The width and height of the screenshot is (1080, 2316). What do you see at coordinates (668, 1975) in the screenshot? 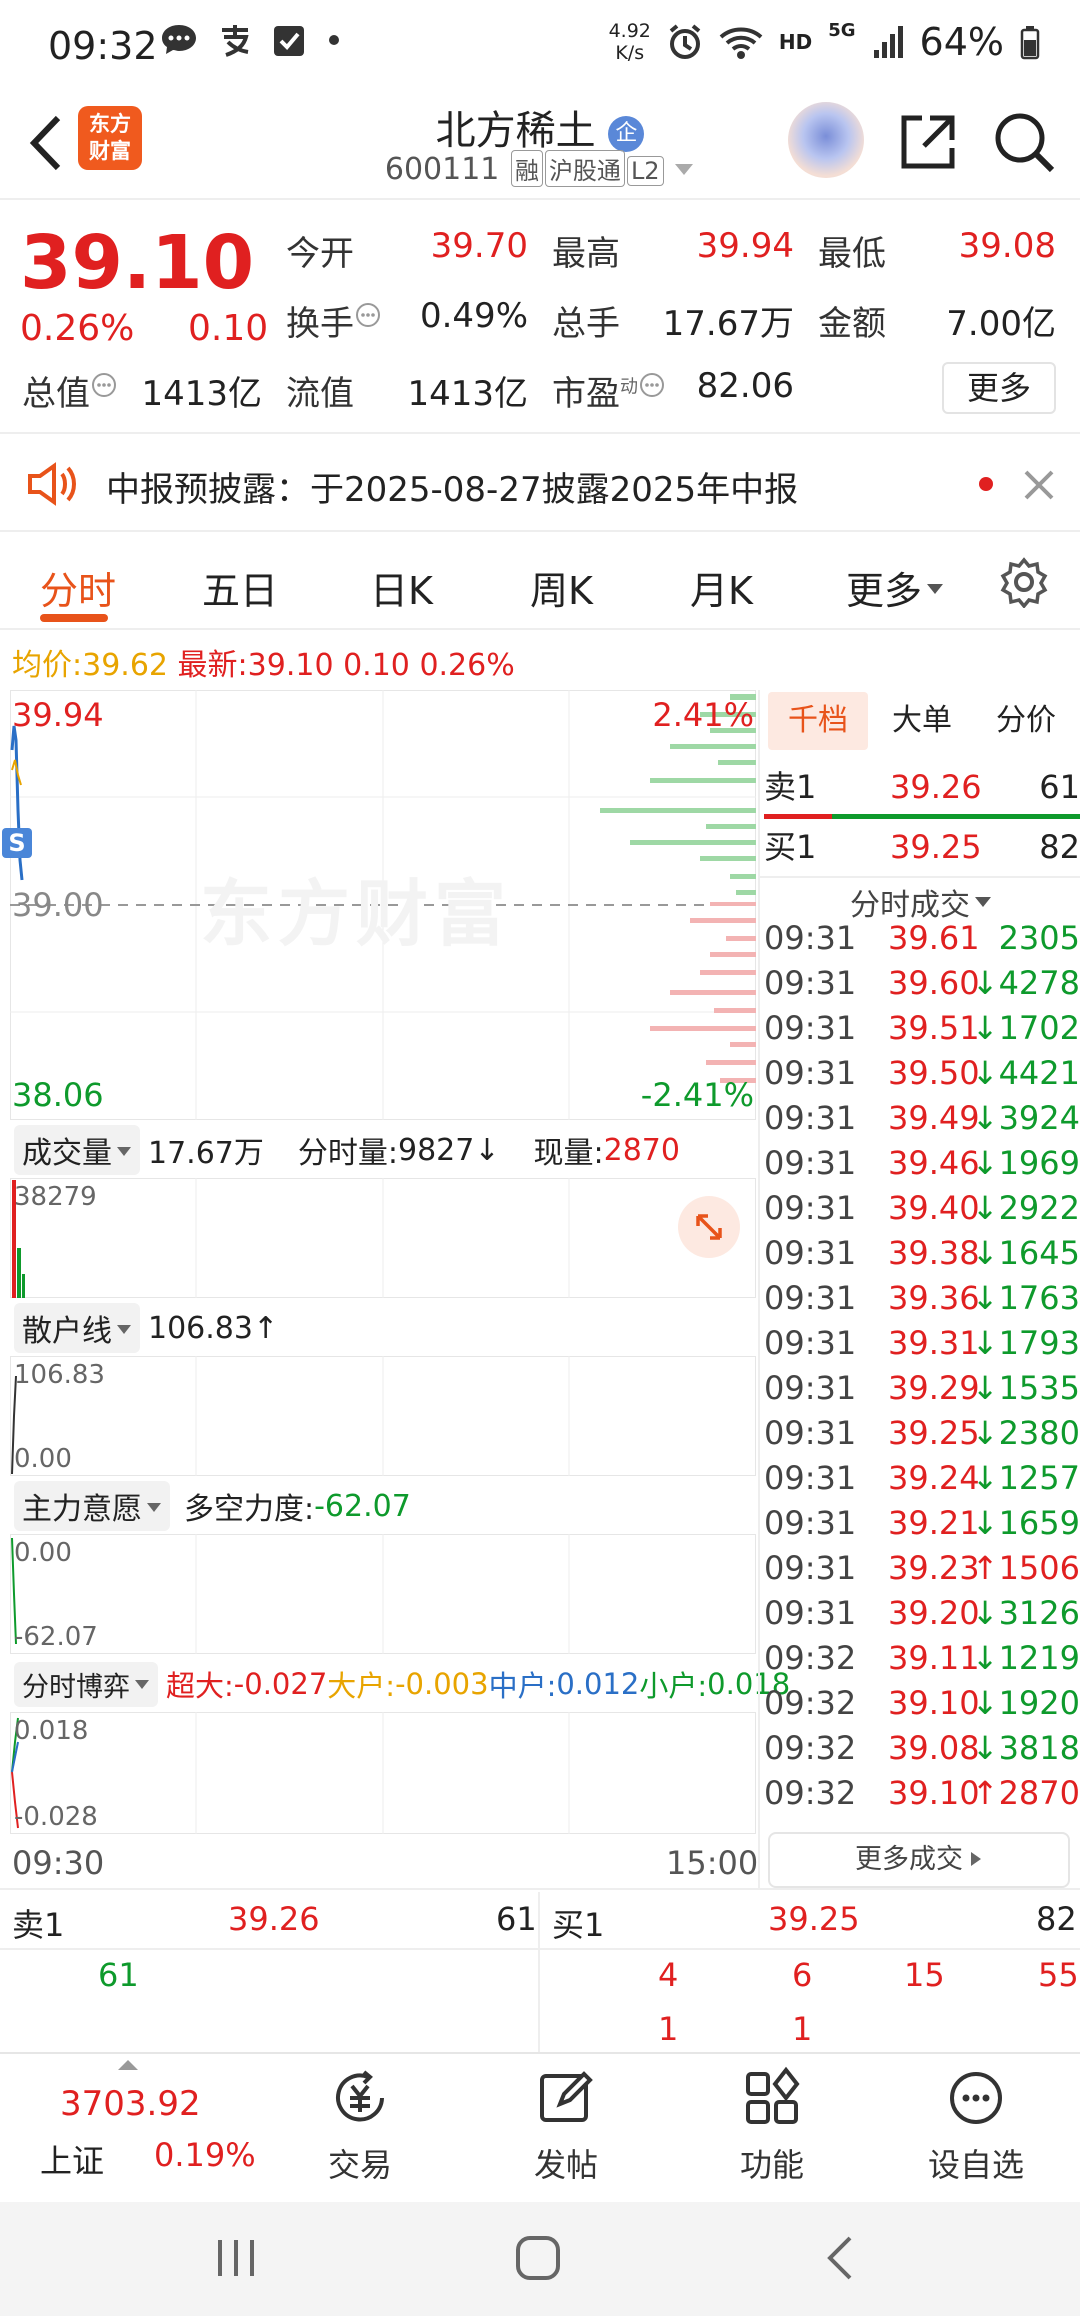
I see `l2-buy-order: 4` at bounding box center [668, 1975].